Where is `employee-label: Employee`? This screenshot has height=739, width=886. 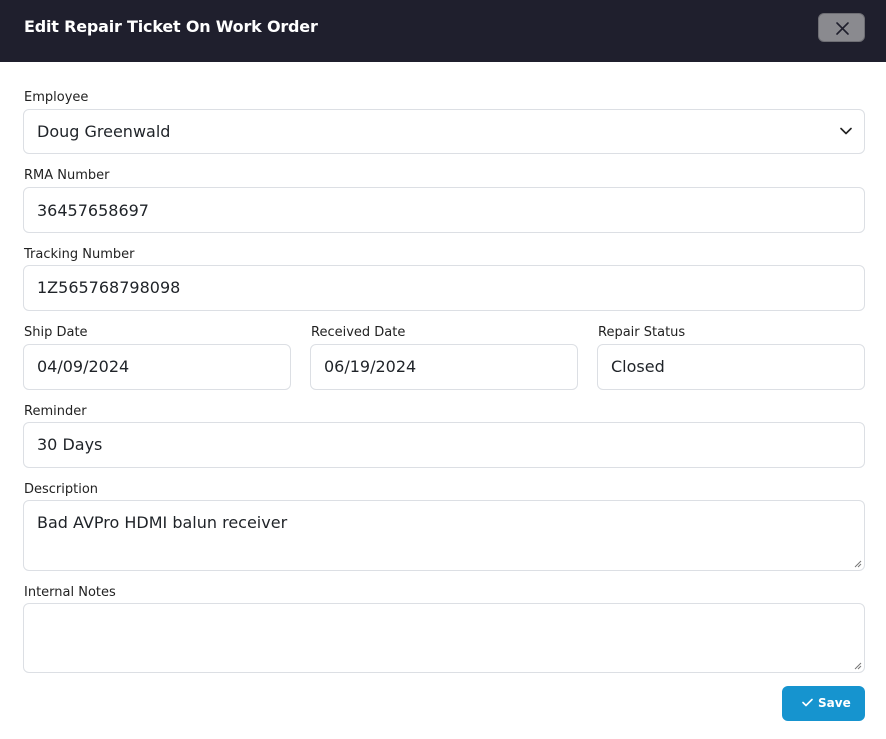
employee-label: Employee is located at coordinates (56, 97).